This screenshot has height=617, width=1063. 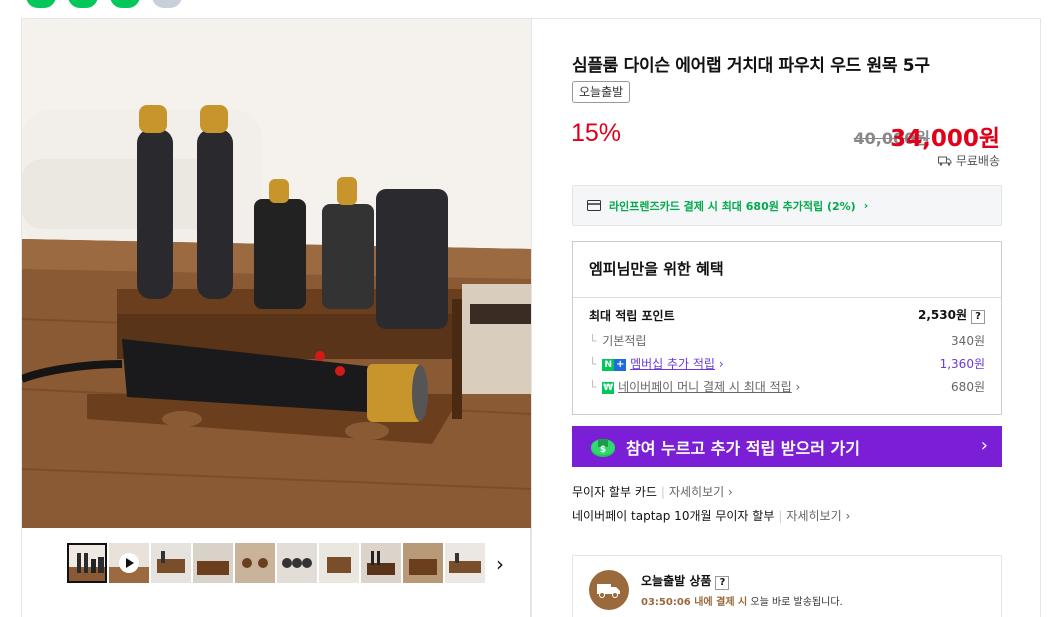 What do you see at coordinates (751, 66) in the screenshot?
I see `product-title: 심플룸 다이슨 에어랩 거치대 파우치 우드 원목 5구` at bounding box center [751, 66].